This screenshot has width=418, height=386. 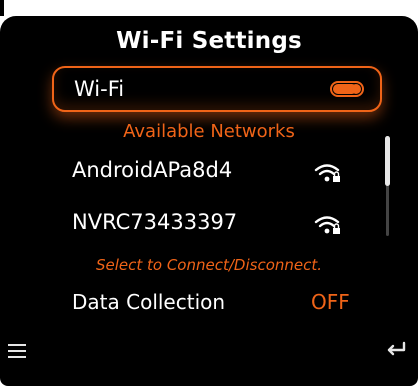 What do you see at coordinates (17, 351) in the screenshot?
I see `menu-icon` at bounding box center [17, 351].